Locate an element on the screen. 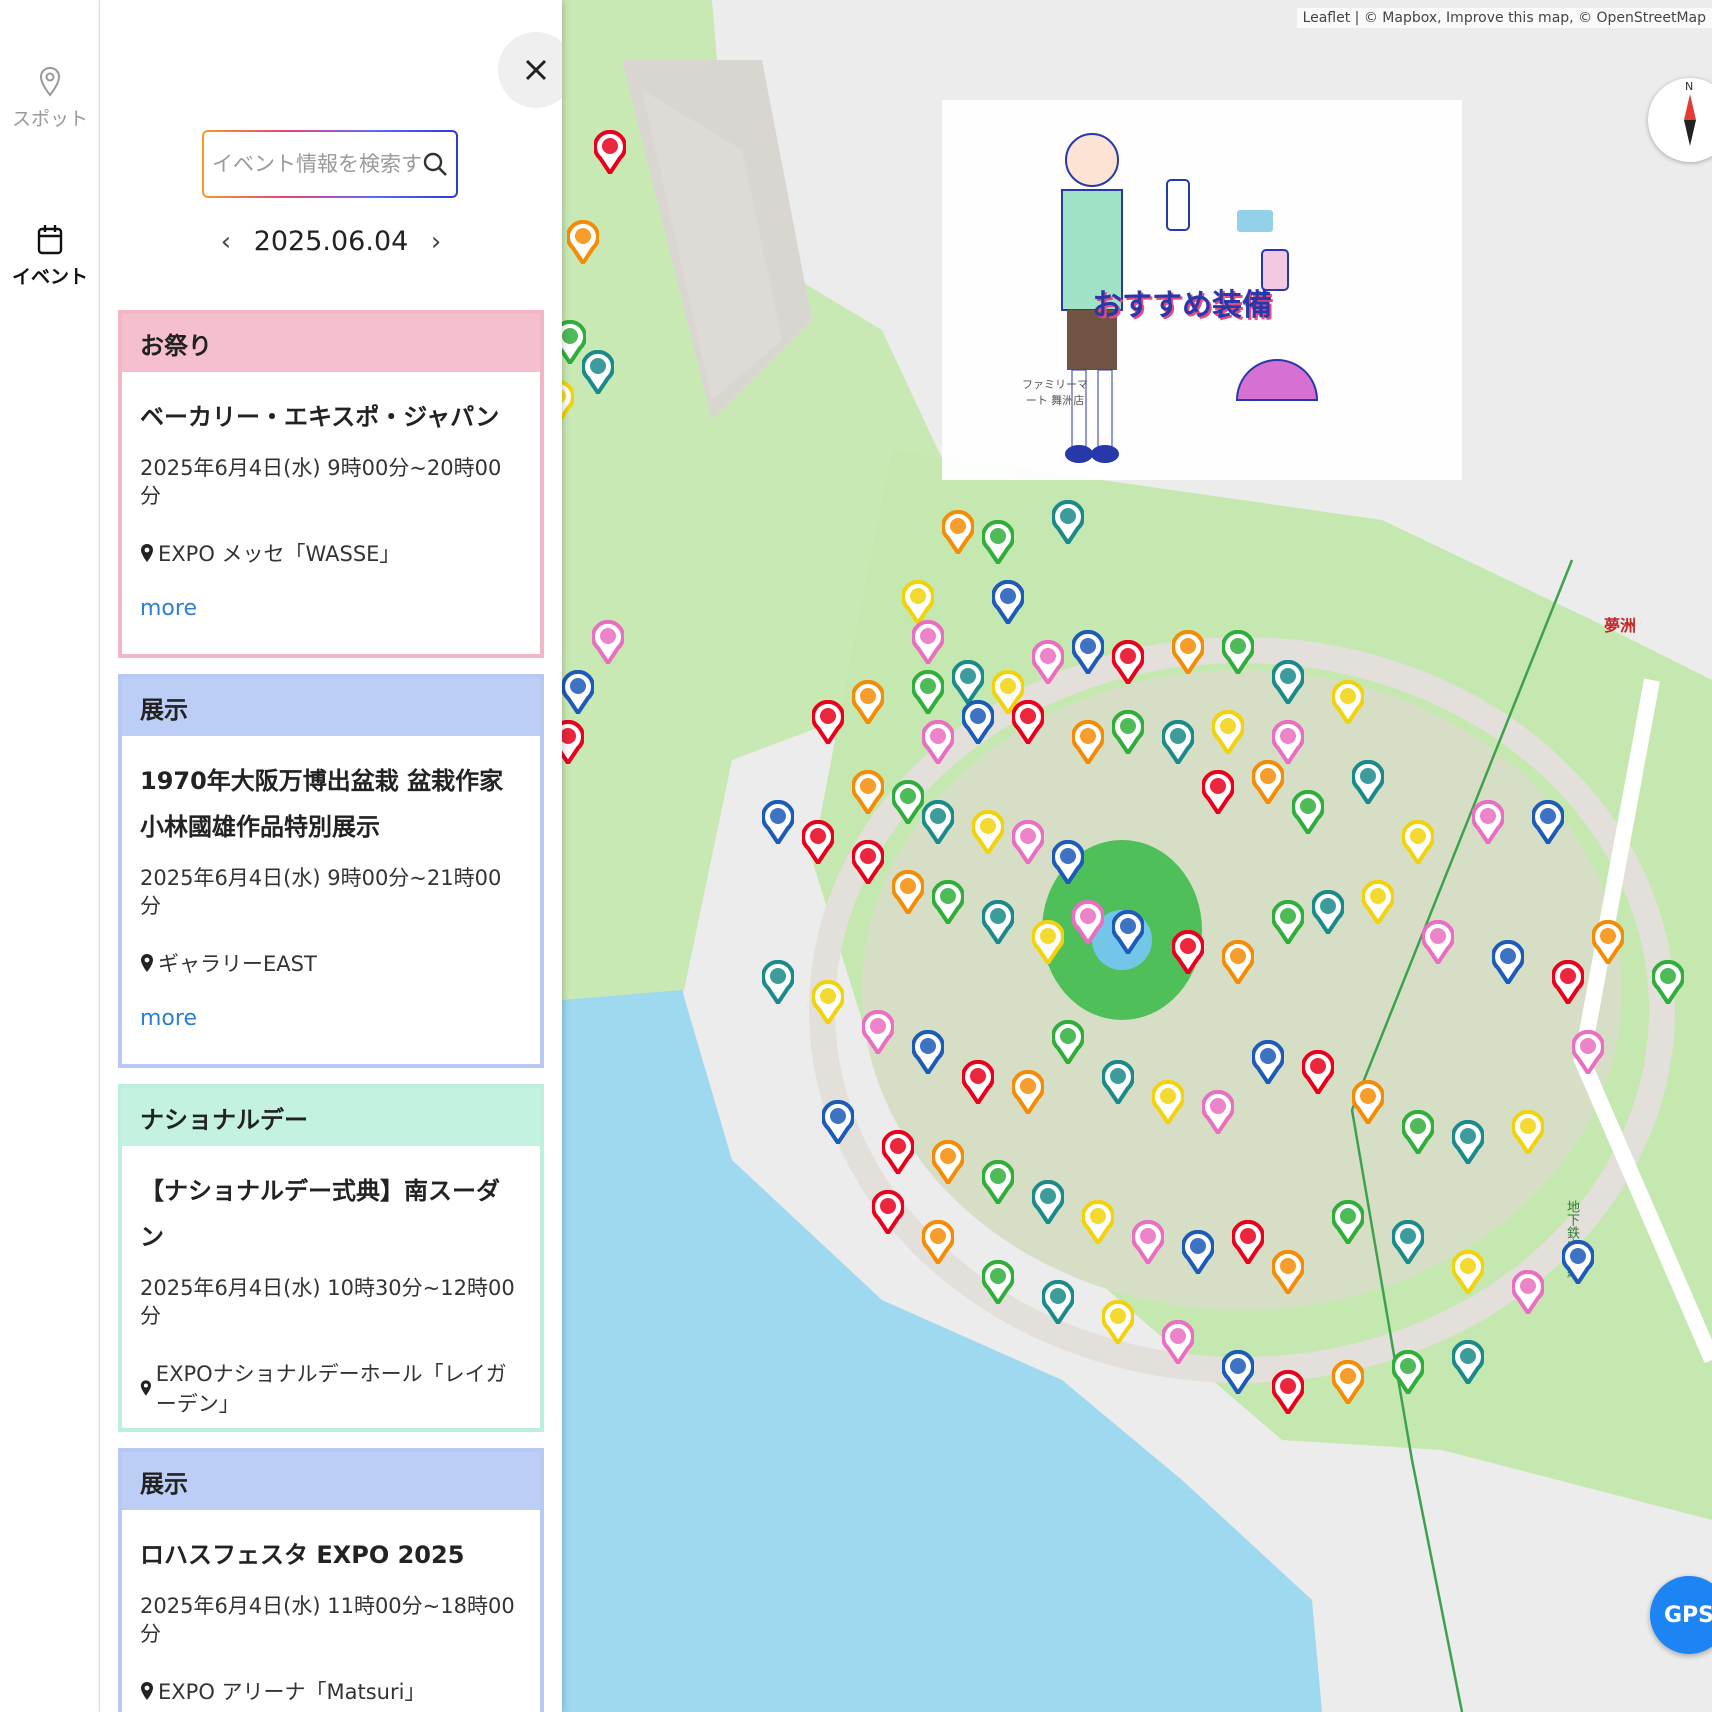 Image resolution: width=1712 pixels, height=1712 pixels. close-button is located at coordinates (530, 70).